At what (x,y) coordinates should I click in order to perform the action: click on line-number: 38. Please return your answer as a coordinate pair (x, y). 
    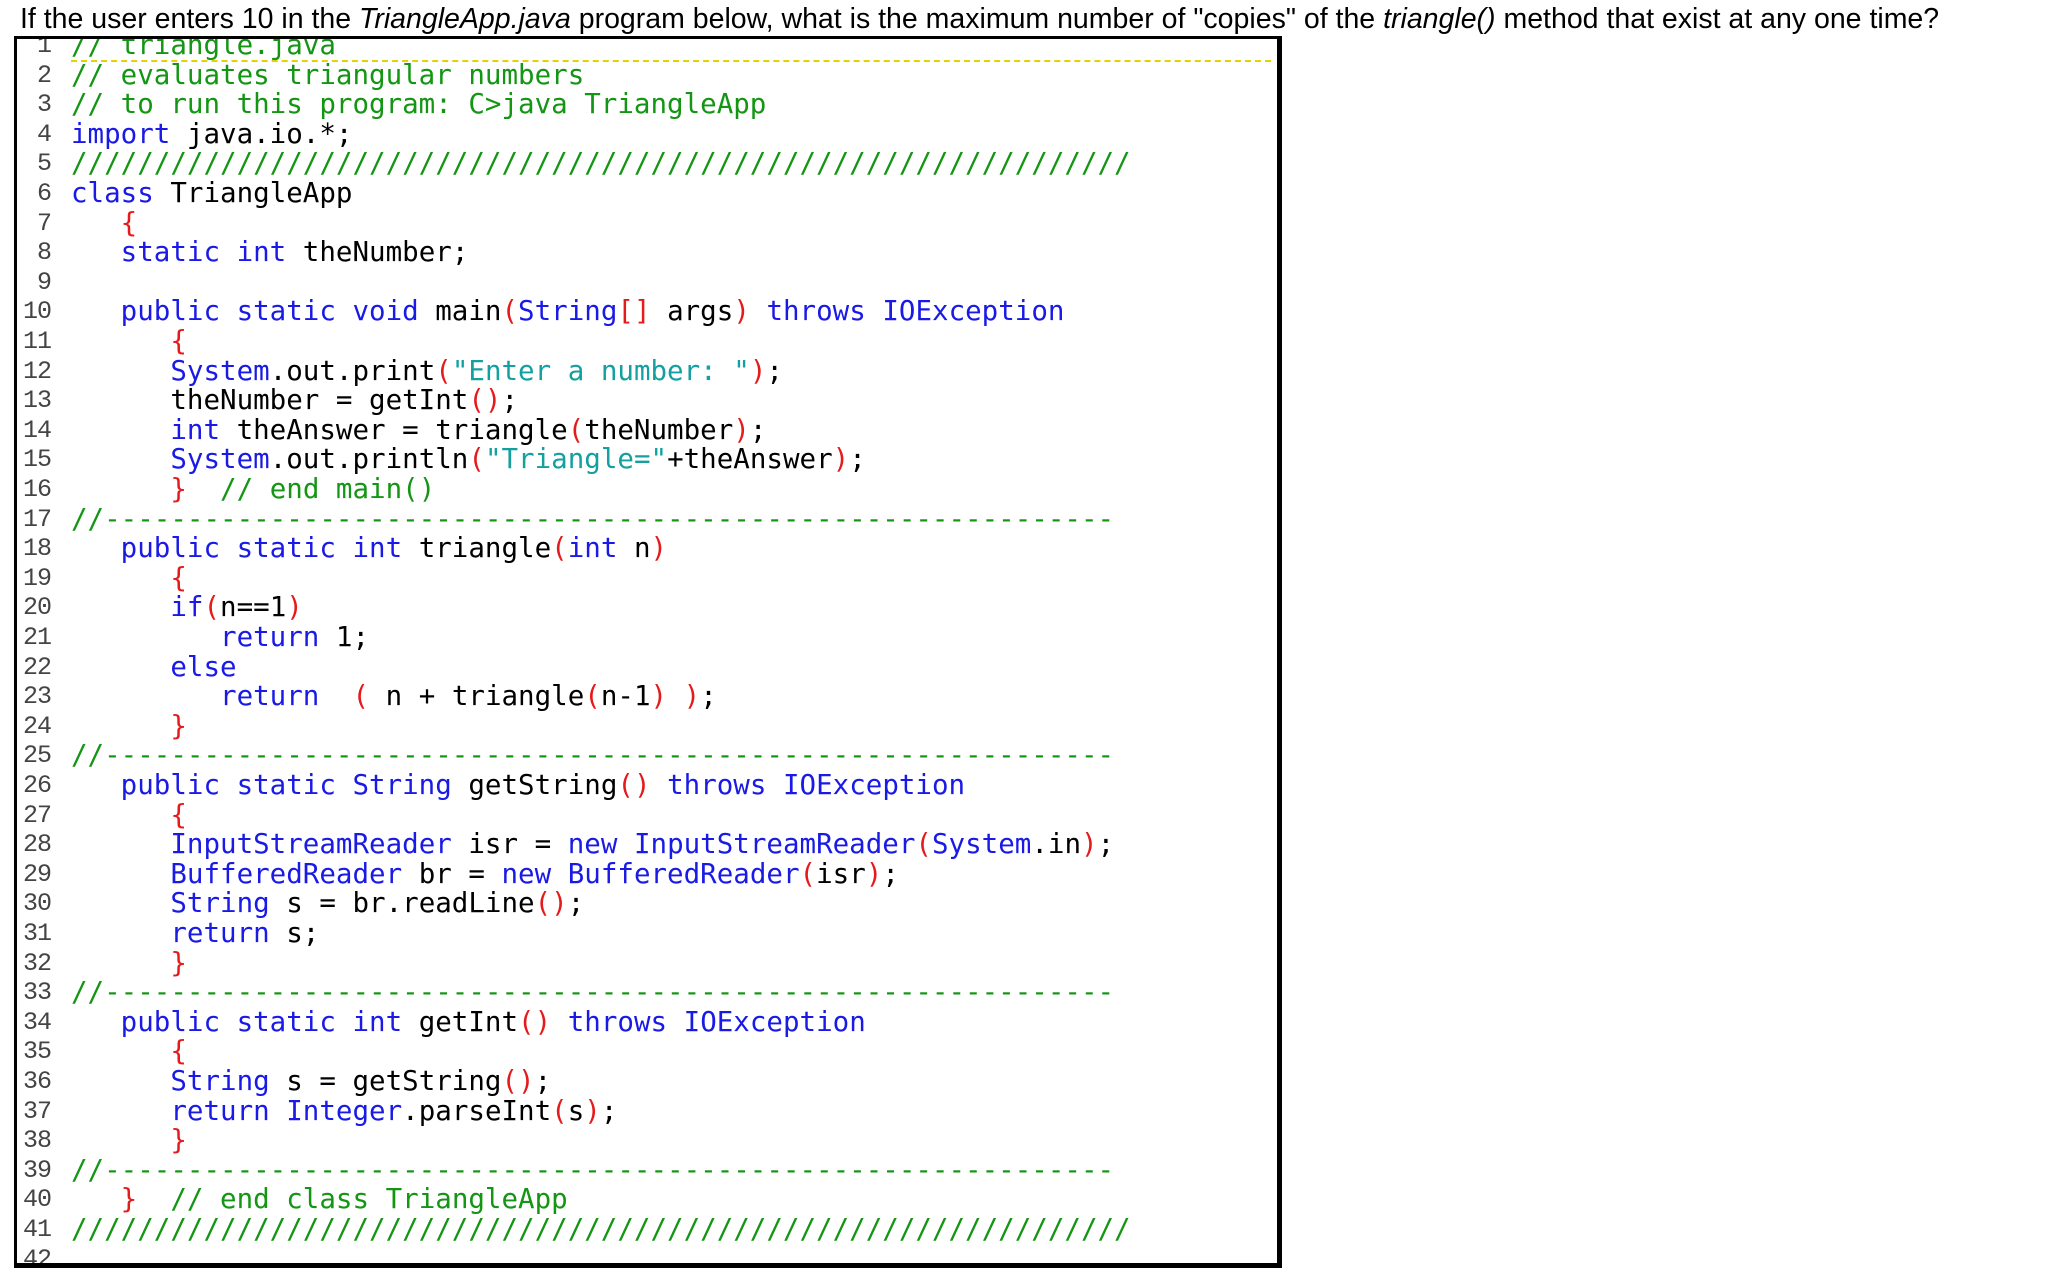
    Looking at the image, I should click on (37, 1141).